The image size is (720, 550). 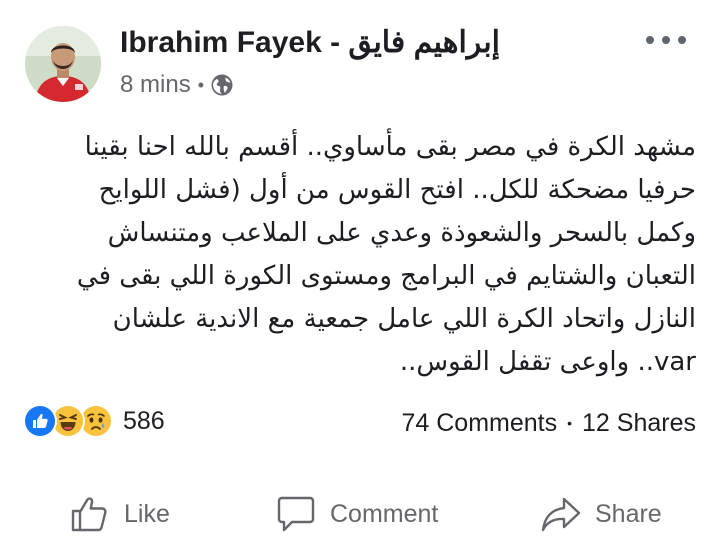 I want to click on action-bar: Like Comment Share, so click(x=360, y=514).